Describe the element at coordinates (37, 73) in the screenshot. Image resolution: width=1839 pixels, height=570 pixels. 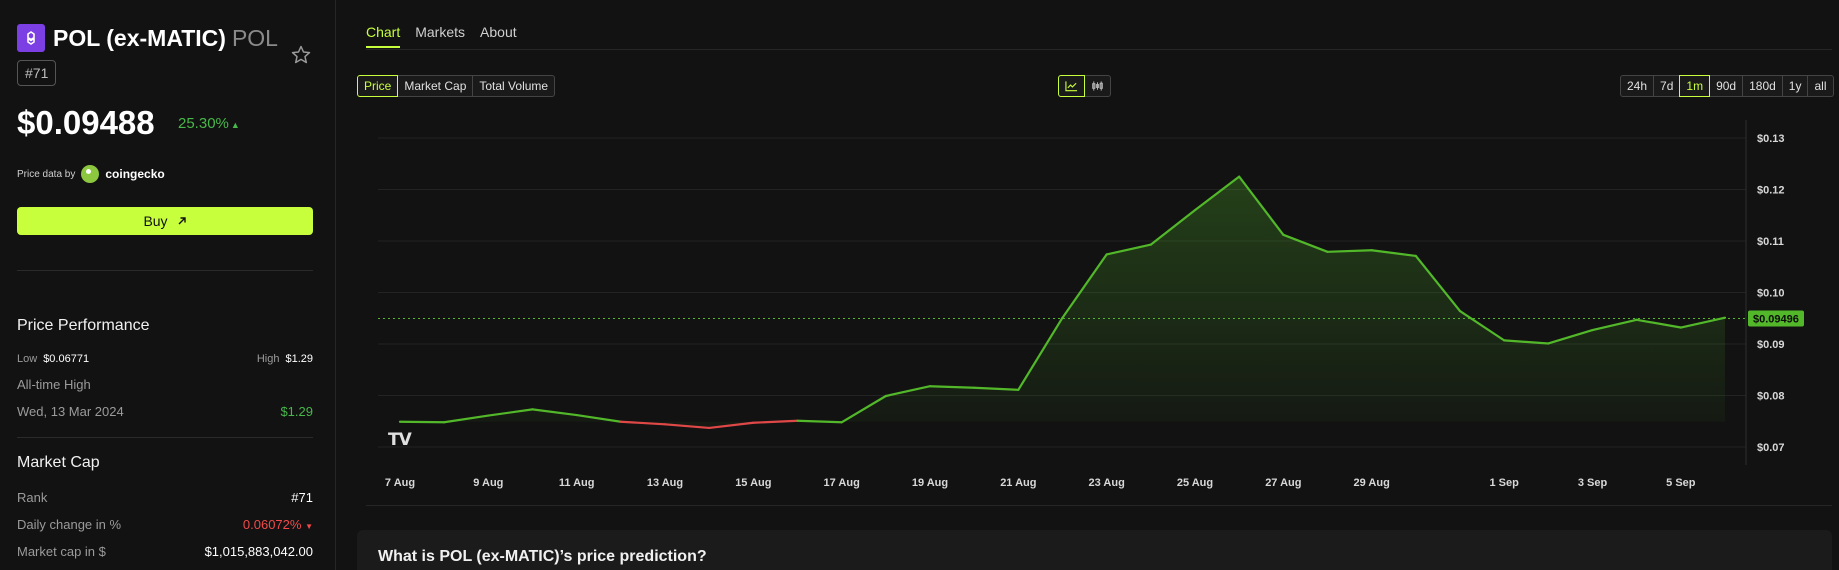
I see `rank-badge: #71` at that location.